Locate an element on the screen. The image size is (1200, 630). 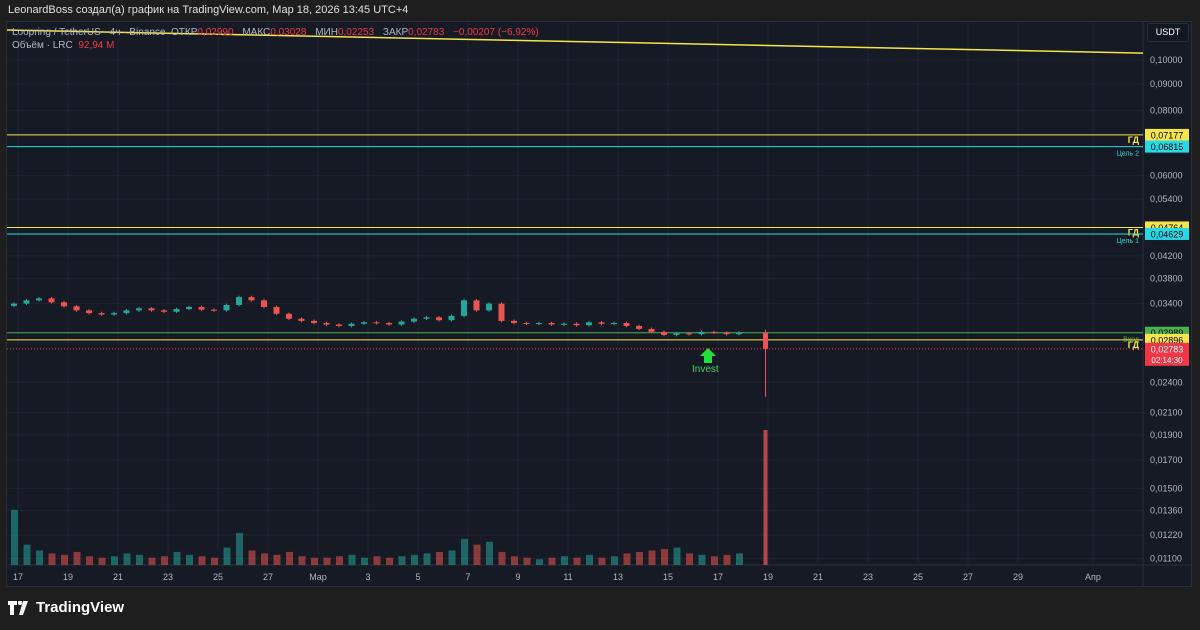
tradingview-logo-icon is located at coordinates (18, 607).